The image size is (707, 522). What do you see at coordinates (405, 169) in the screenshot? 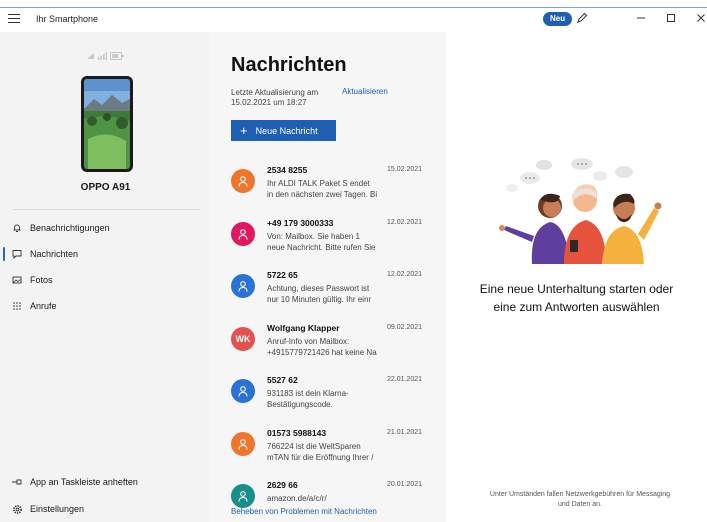
I see `message-date: 15.02.2021` at bounding box center [405, 169].